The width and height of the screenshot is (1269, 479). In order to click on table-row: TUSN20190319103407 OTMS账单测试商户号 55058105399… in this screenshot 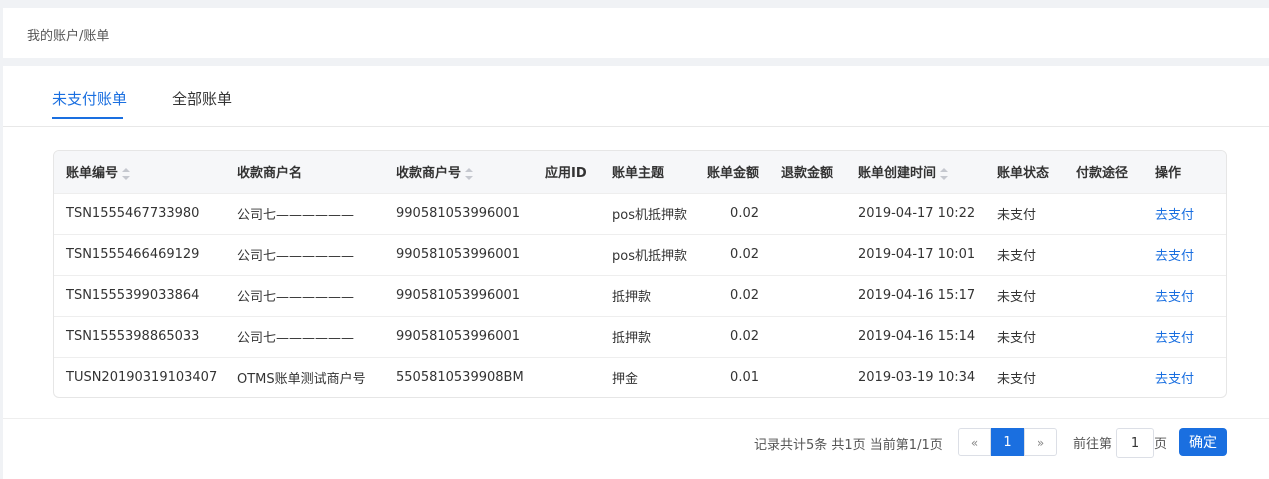, I will do `click(640, 377)`.